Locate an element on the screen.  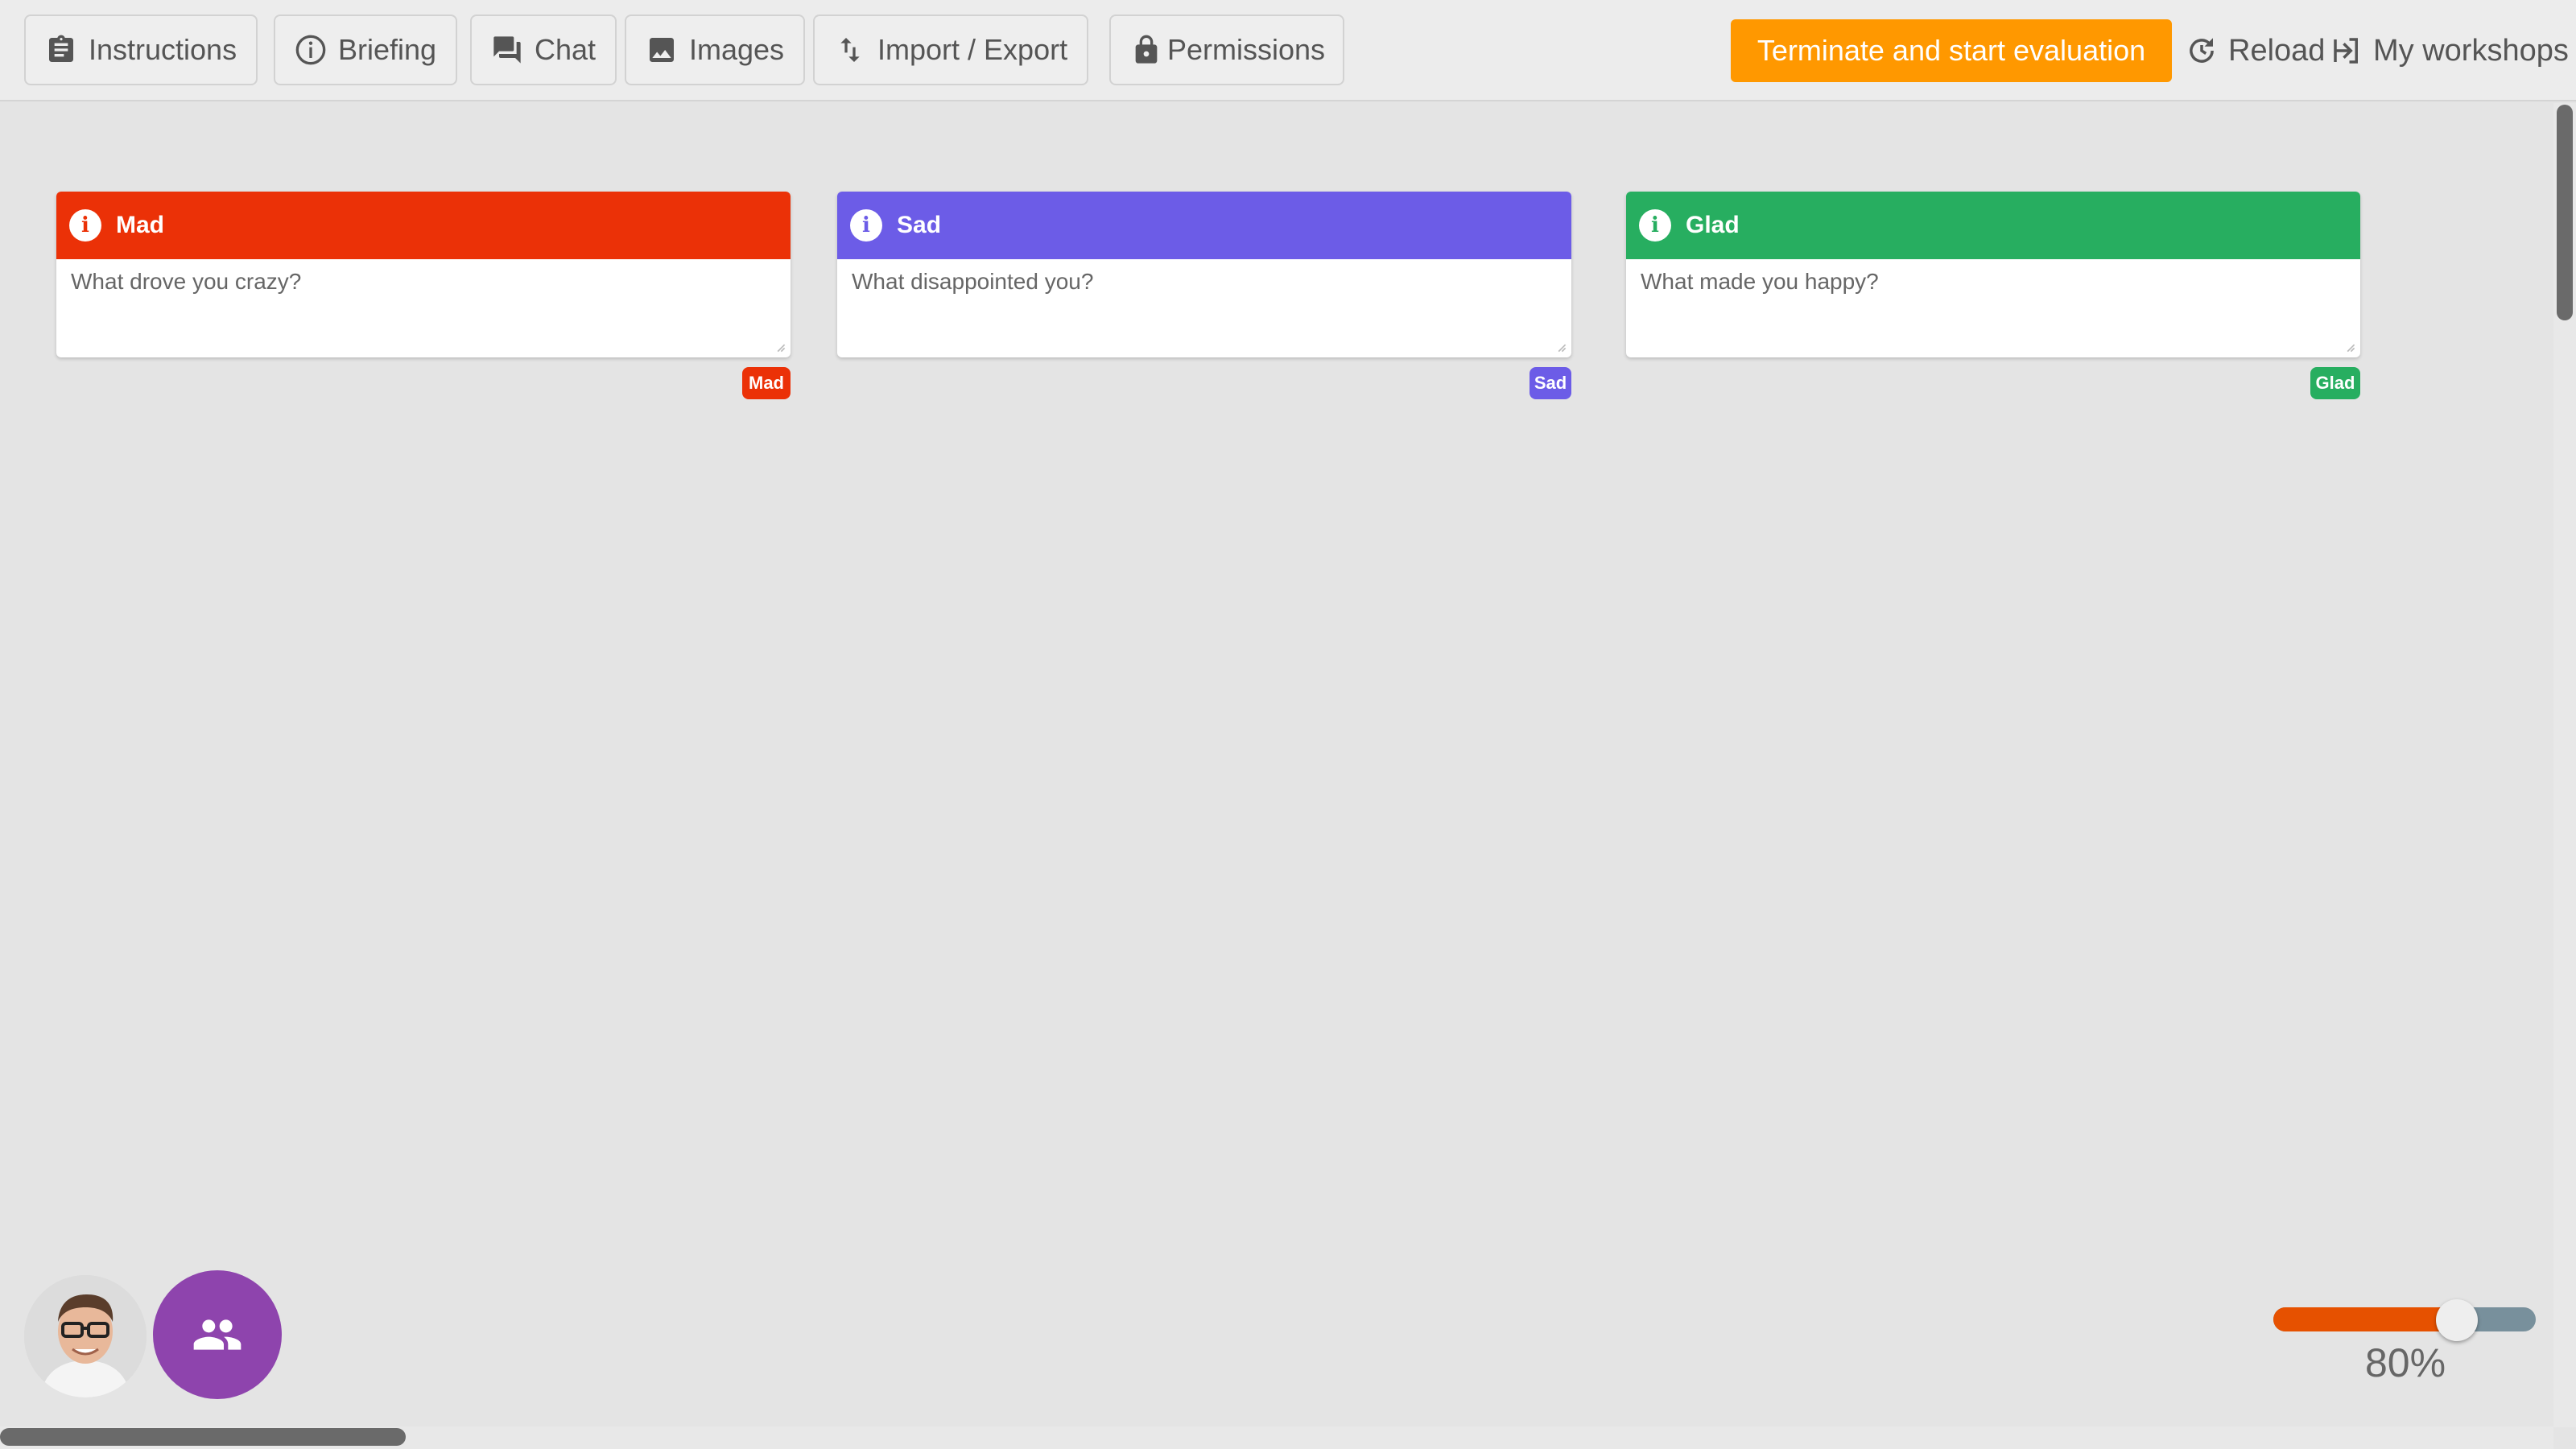
column-card-mad: i Mad What drove you crazy? is located at coordinates (423, 274).